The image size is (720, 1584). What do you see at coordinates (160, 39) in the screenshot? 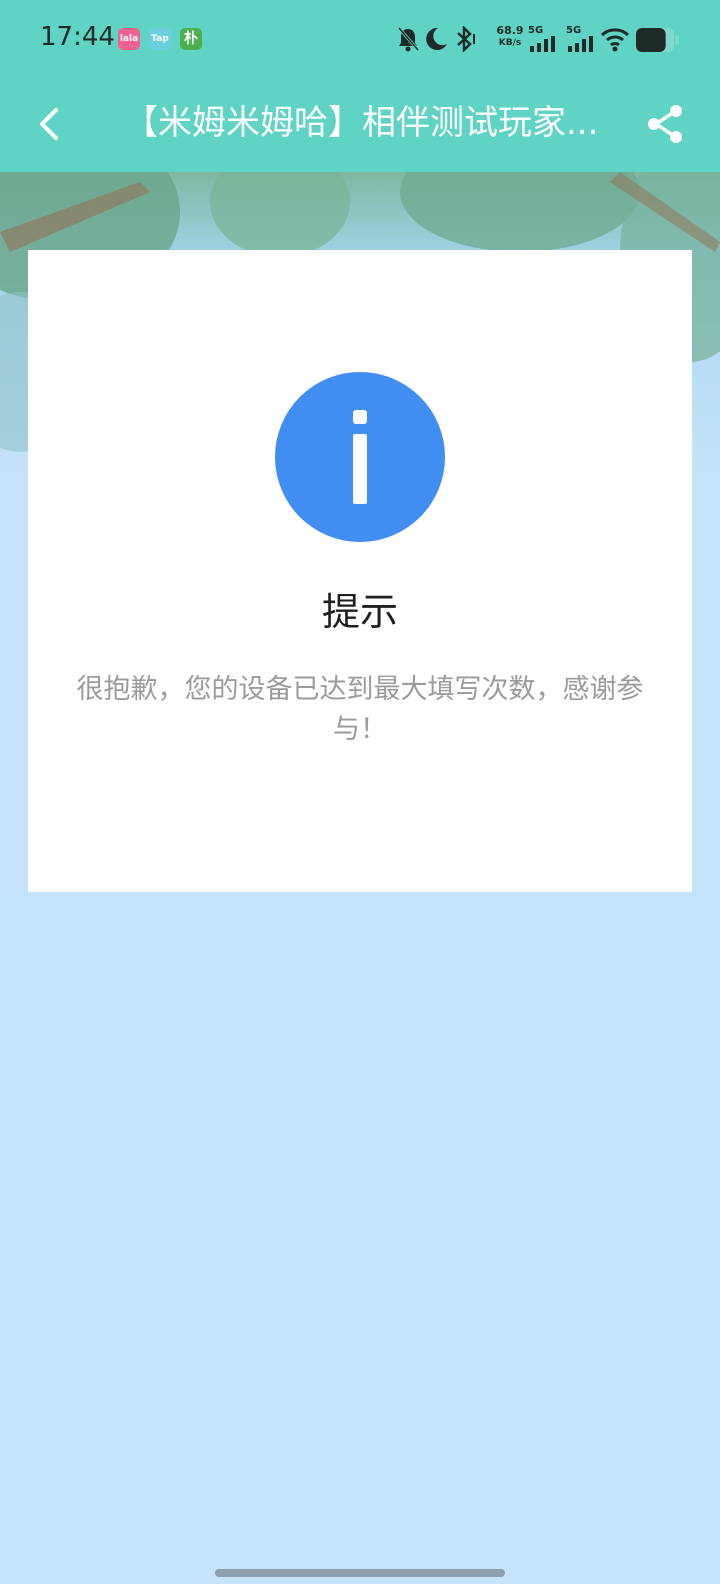
I see `tap-badge-icon: Tap` at bounding box center [160, 39].